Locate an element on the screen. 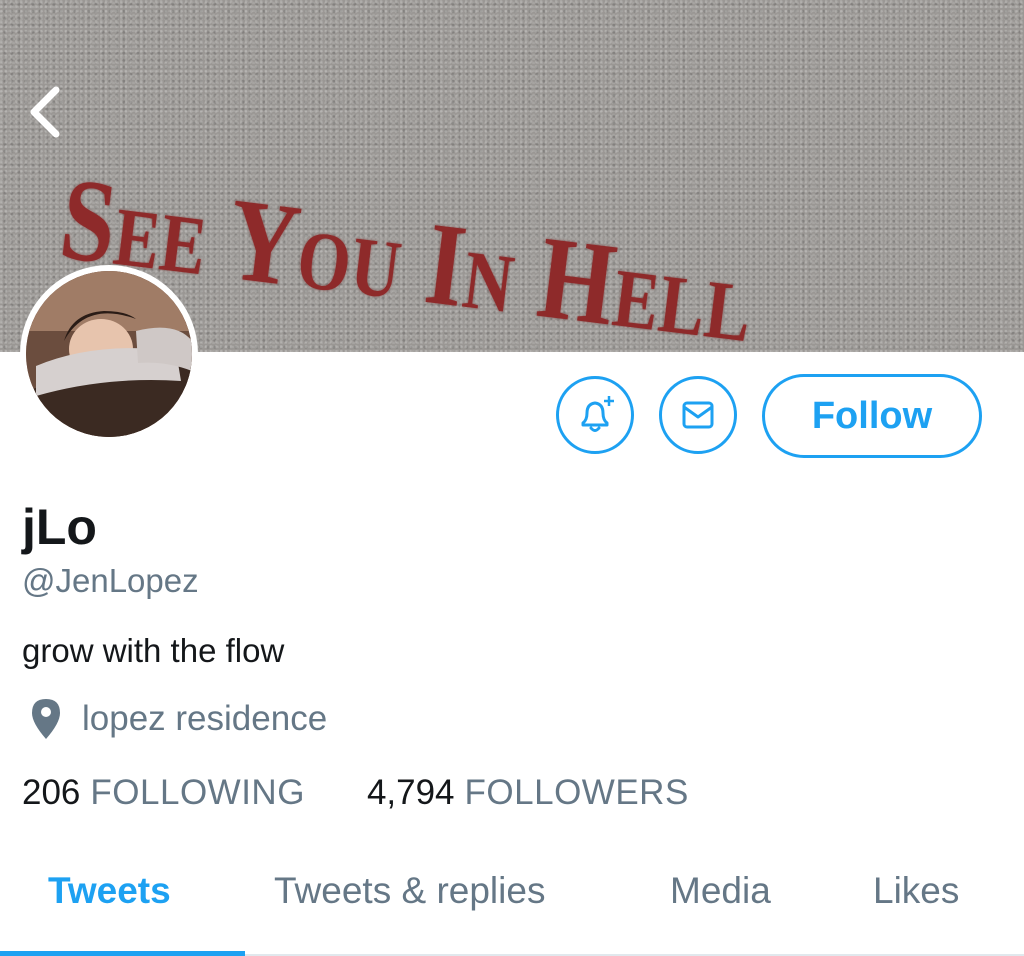 The image size is (1024, 956). following-count: 206 is located at coordinates (51, 792).